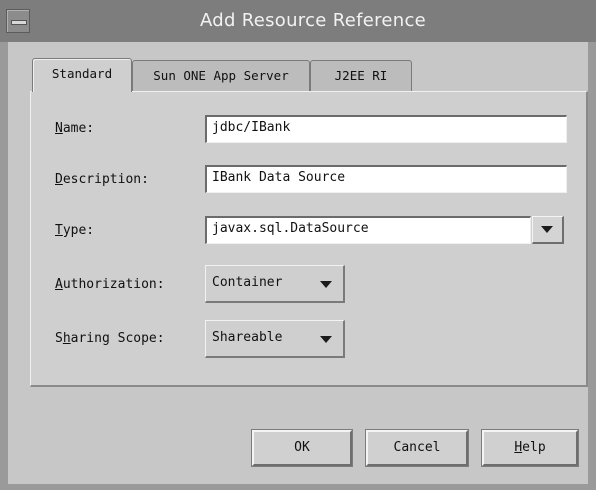  I want to click on window-bottom-border, so click(298, 487).